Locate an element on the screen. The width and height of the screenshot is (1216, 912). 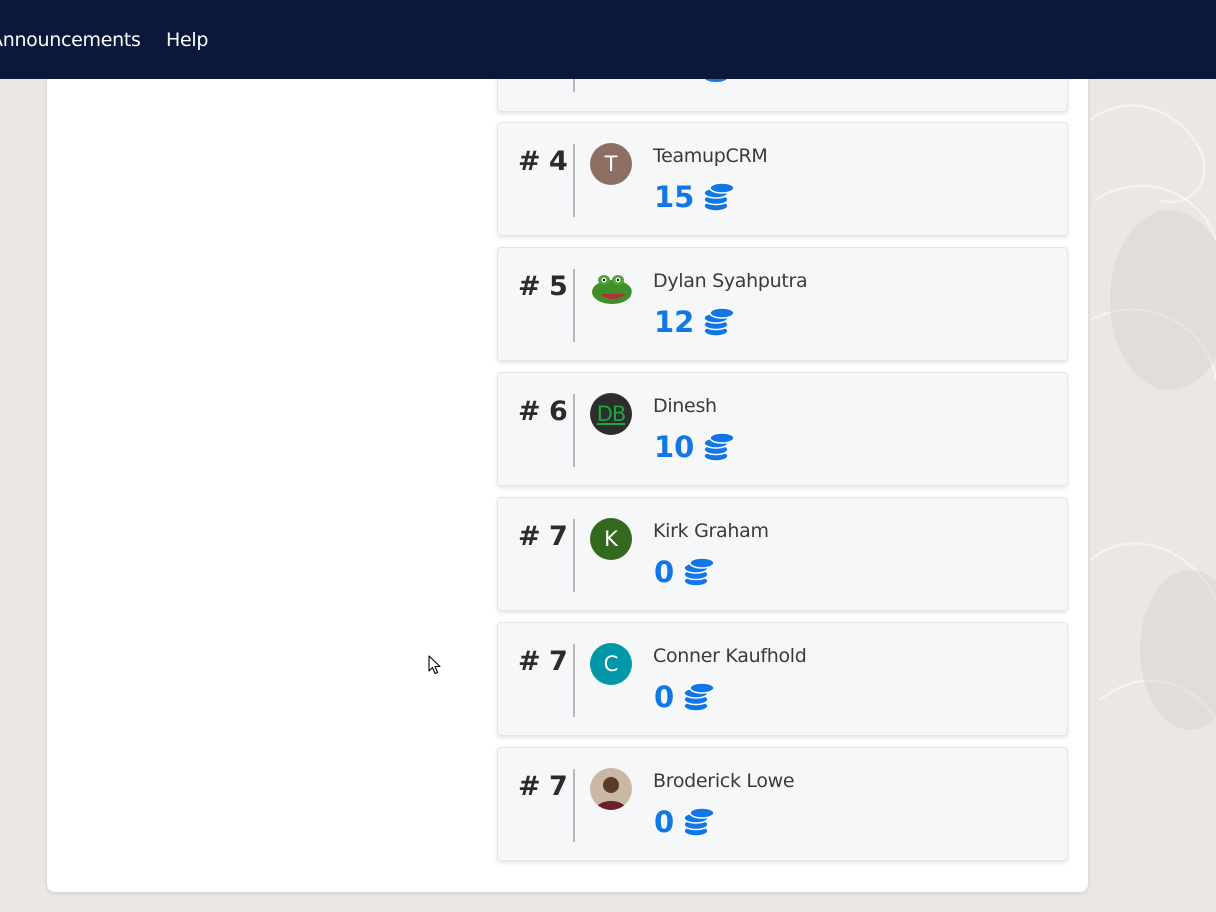
nav-link-announcements: Announcements is located at coordinates (70, 40).